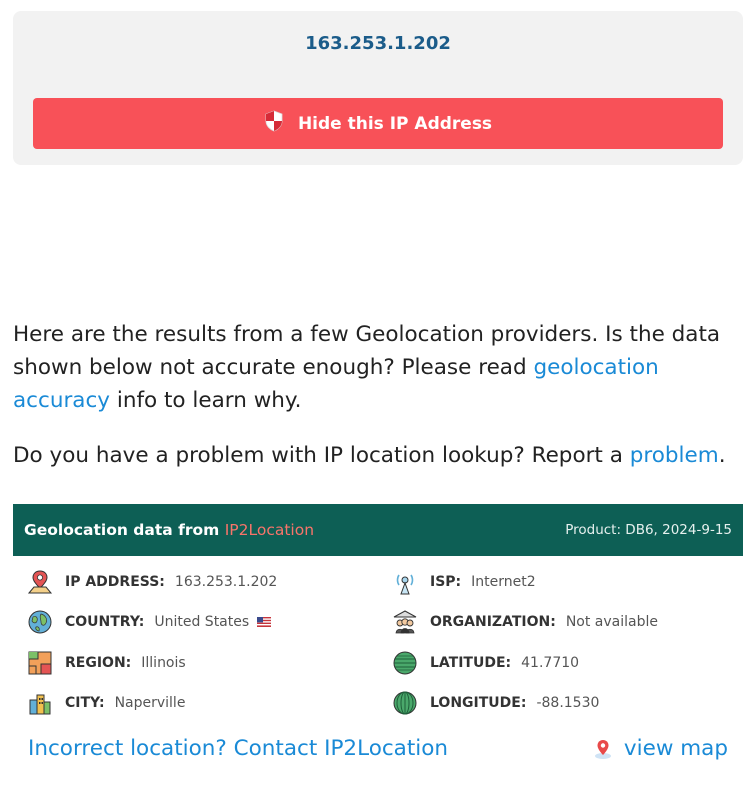 This screenshot has width=745, height=785. I want to click on location-pin-icon, so click(40, 582).